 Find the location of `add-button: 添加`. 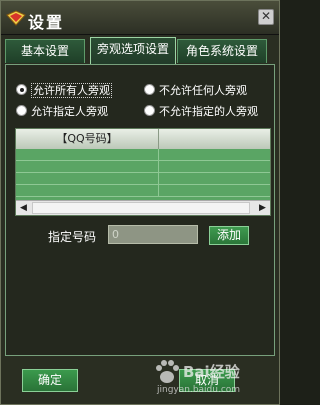

add-button: 添加 is located at coordinates (229, 235).